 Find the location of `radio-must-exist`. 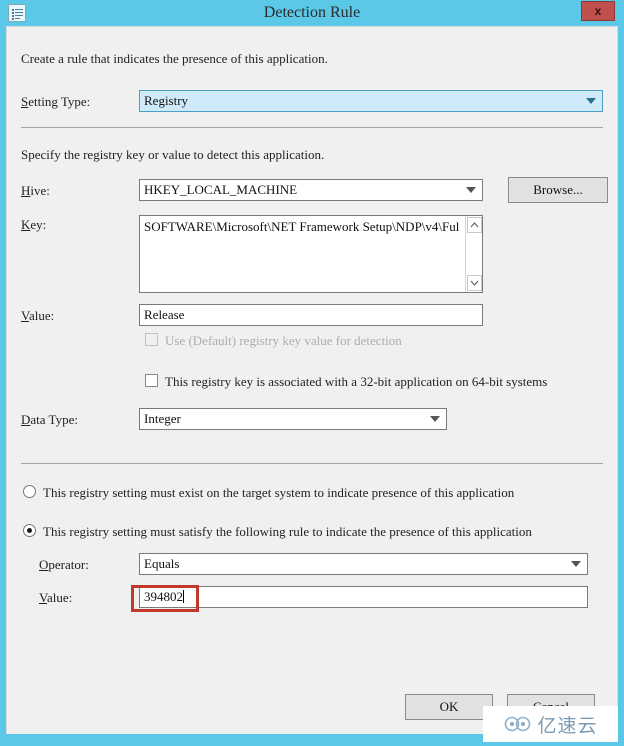

radio-must-exist is located at coordinates (29, 491).